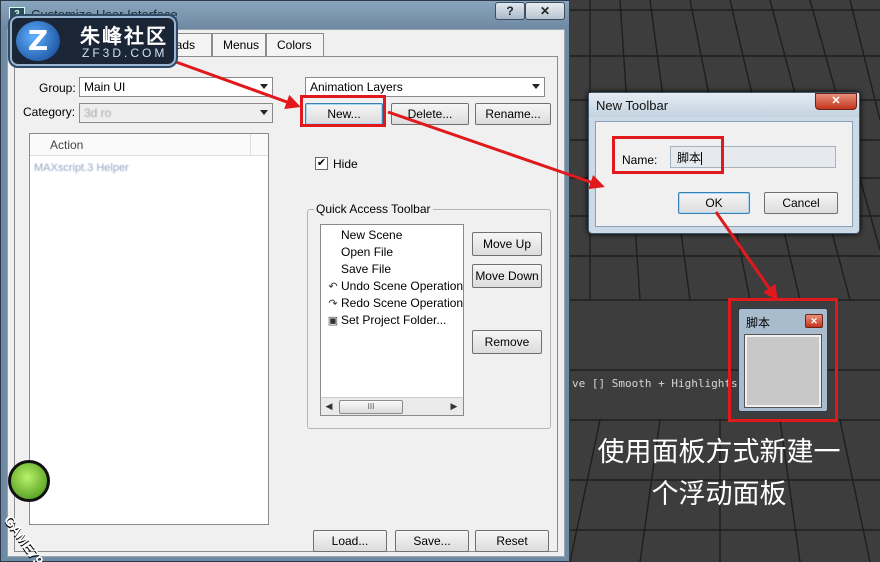  Describe the element at coordinates (512, 541) in the screenshot. I see `reset-button: Reset` at that location.